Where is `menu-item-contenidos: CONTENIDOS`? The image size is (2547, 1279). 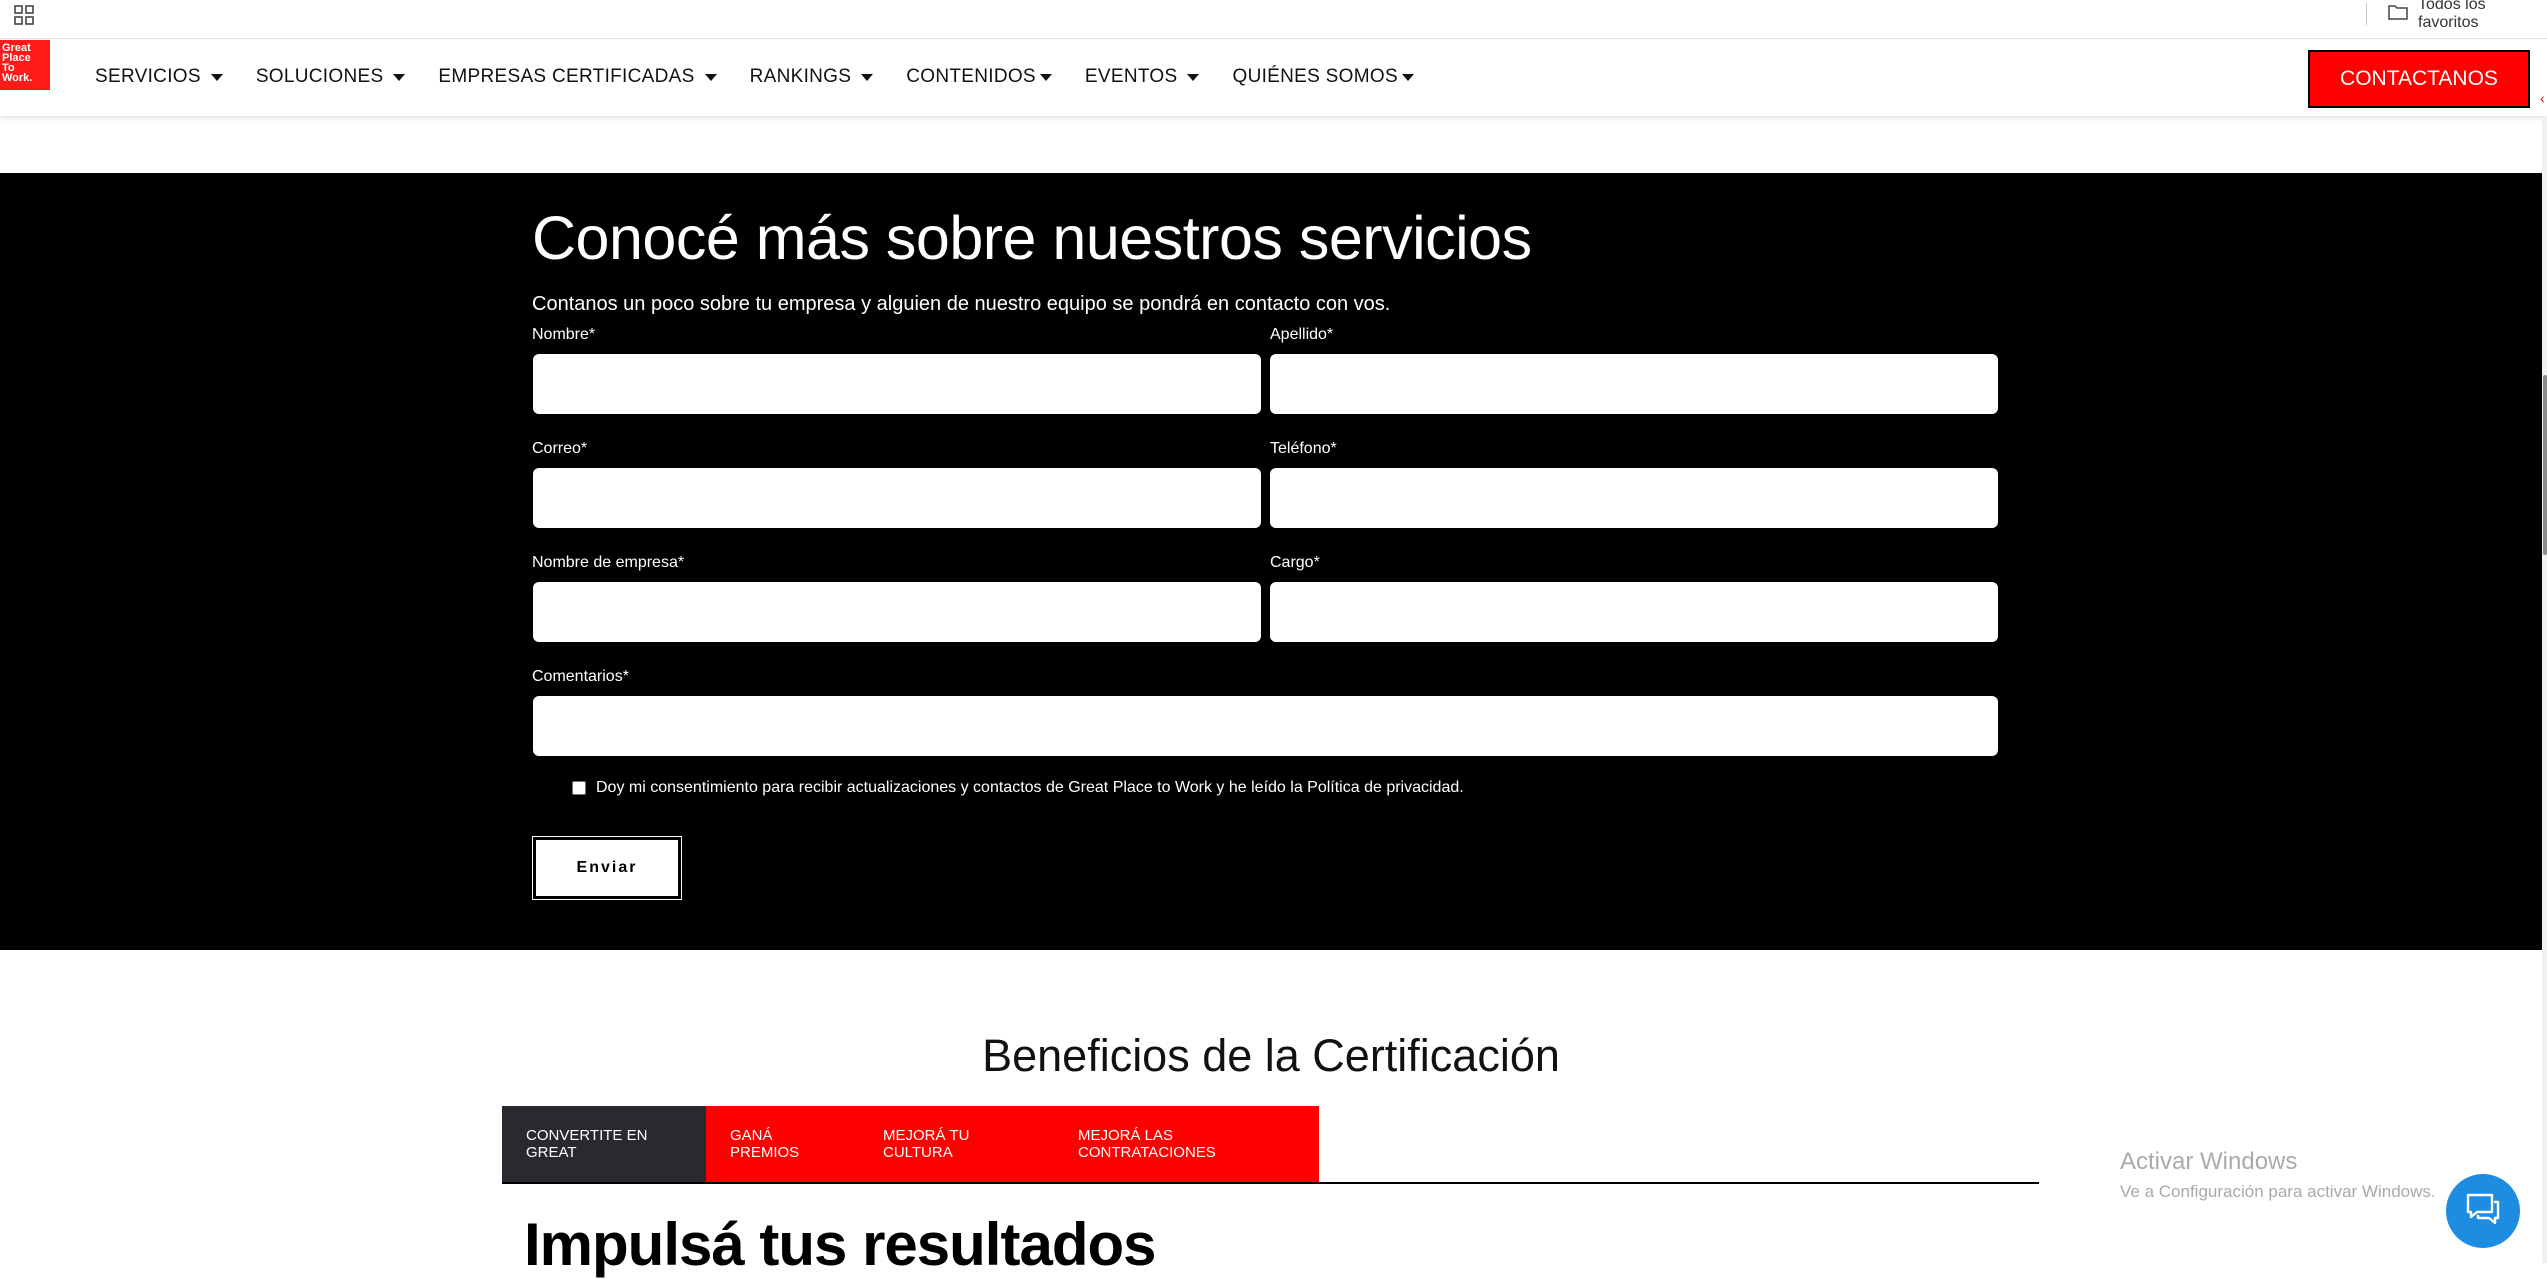
menu-item-contenidos: CONTENIDOS is located at coordinates (979, 77).